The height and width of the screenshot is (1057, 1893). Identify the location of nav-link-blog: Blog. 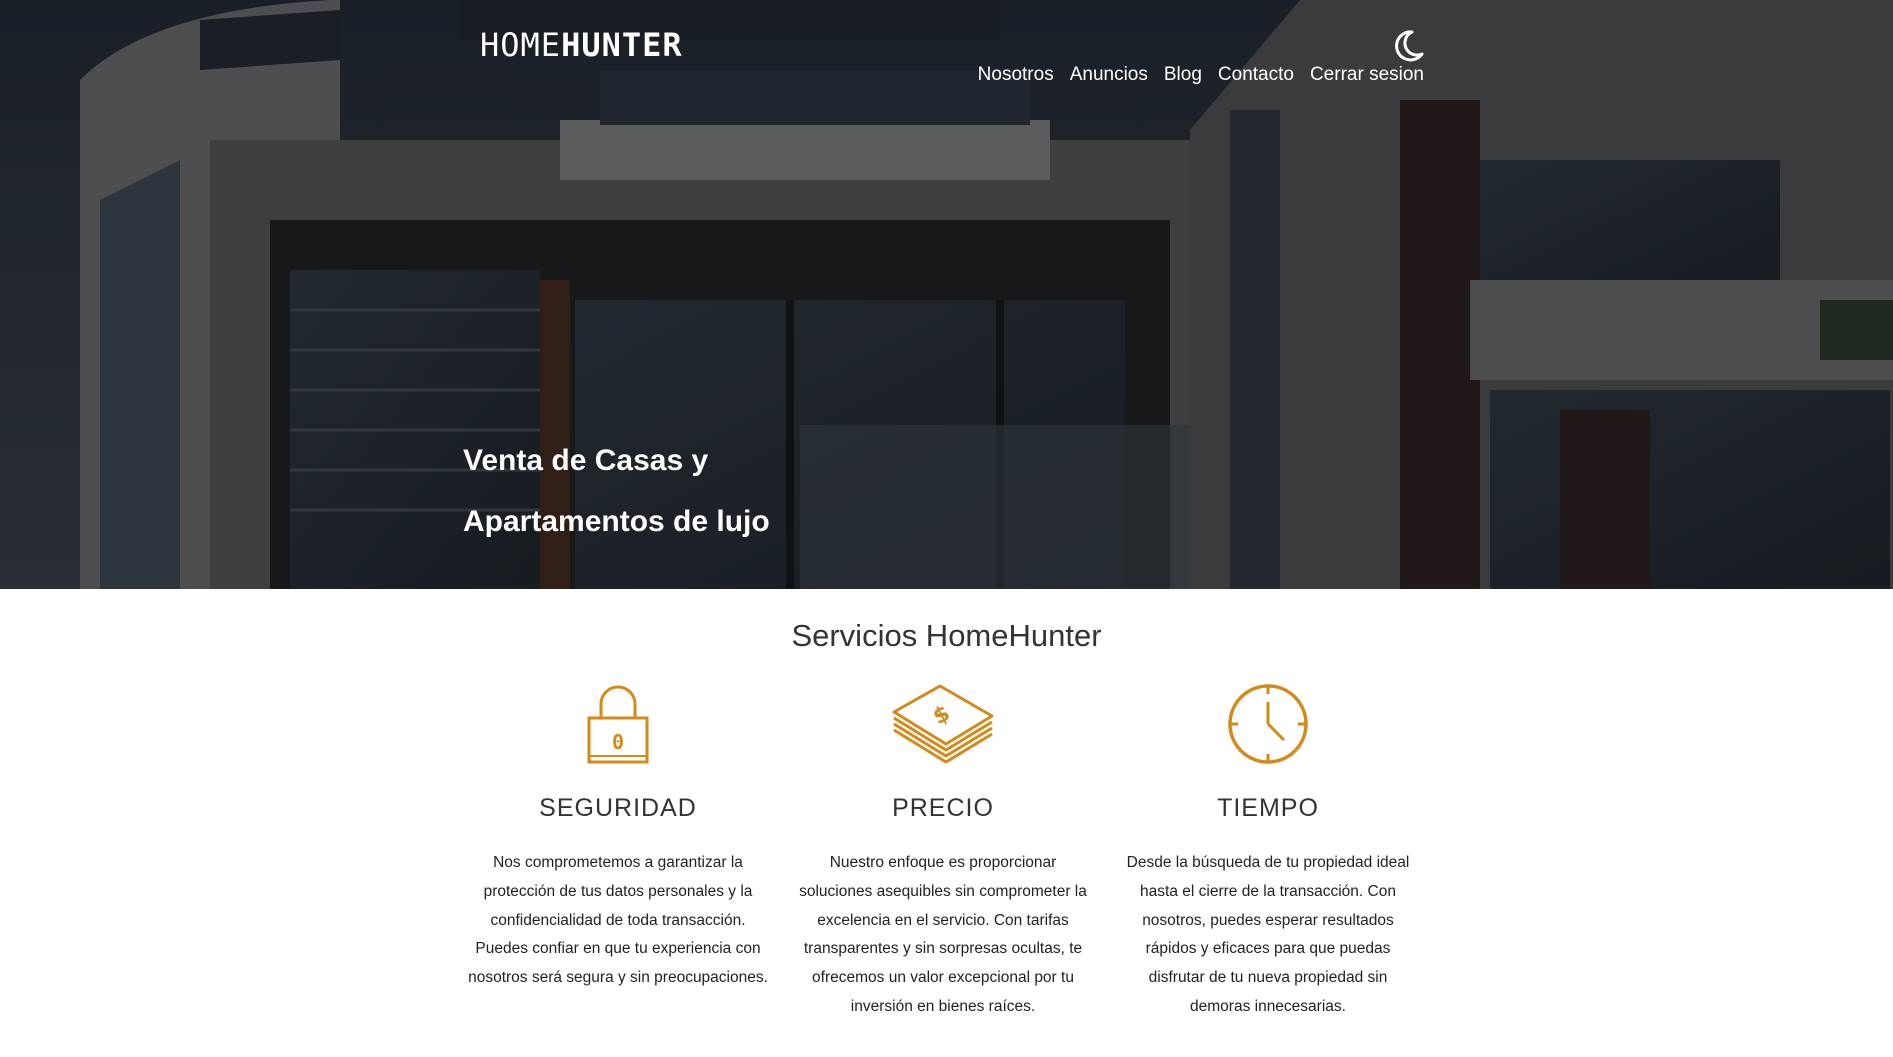
(1183, 75).